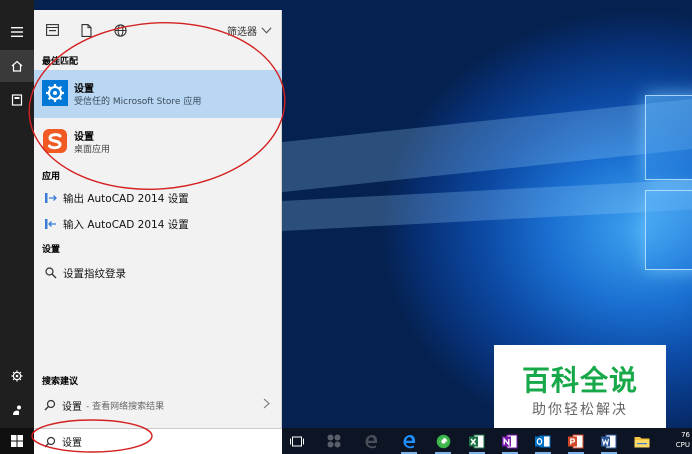  What do you see at coordinates (51, 250) in the screenshot?
I see `settings-heading: 设置` at bounding box center [51, 250].